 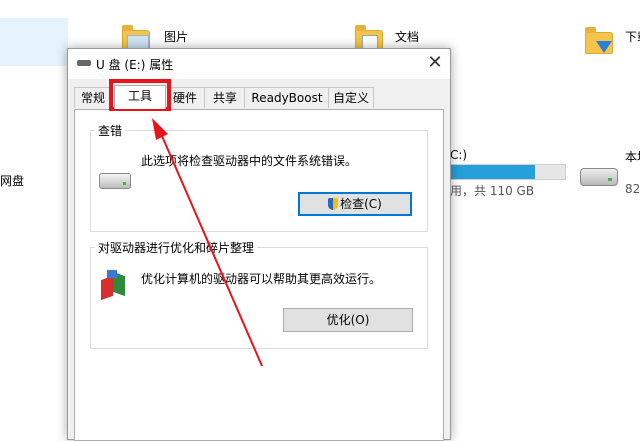 I want to click on annotation-arrow-line, so click(x=212, y=251).